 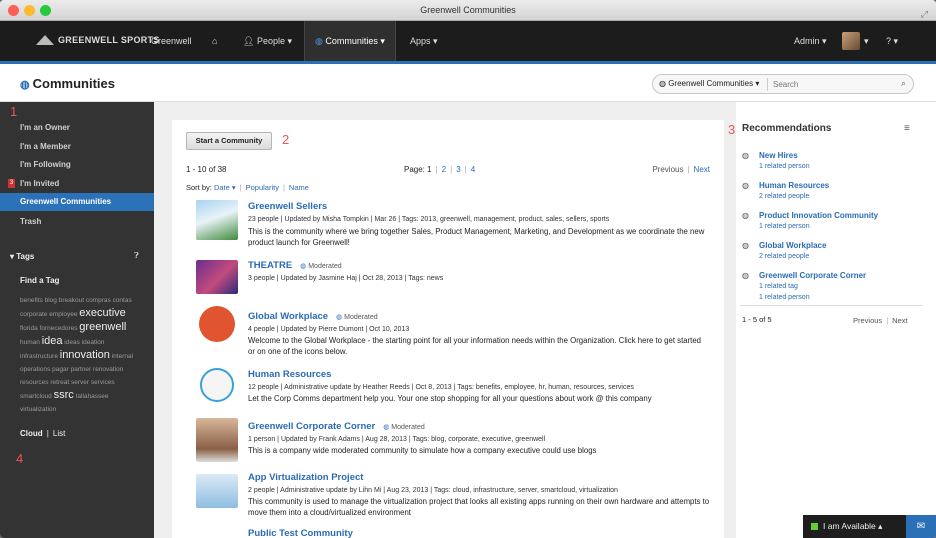 I want to click on tag-link: services, so click(x=103, y=382).